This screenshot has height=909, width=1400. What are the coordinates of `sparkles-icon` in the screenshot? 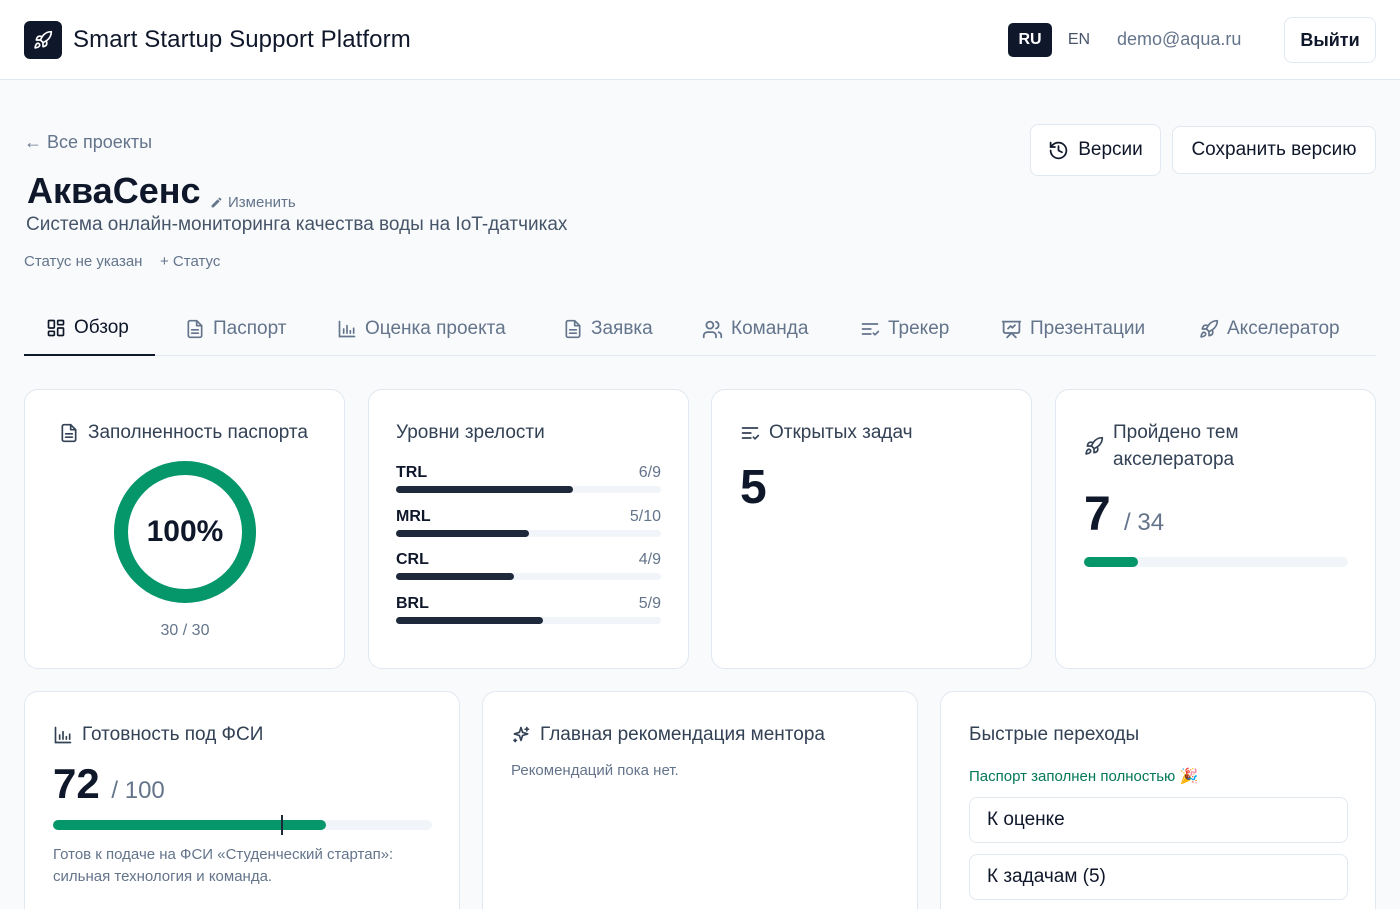 It's located at (521, 734).